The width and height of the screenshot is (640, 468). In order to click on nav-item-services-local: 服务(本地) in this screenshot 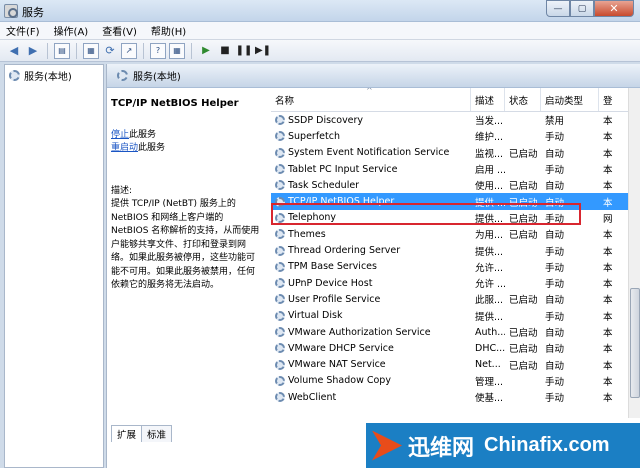, I will do `click(54, 75)`.